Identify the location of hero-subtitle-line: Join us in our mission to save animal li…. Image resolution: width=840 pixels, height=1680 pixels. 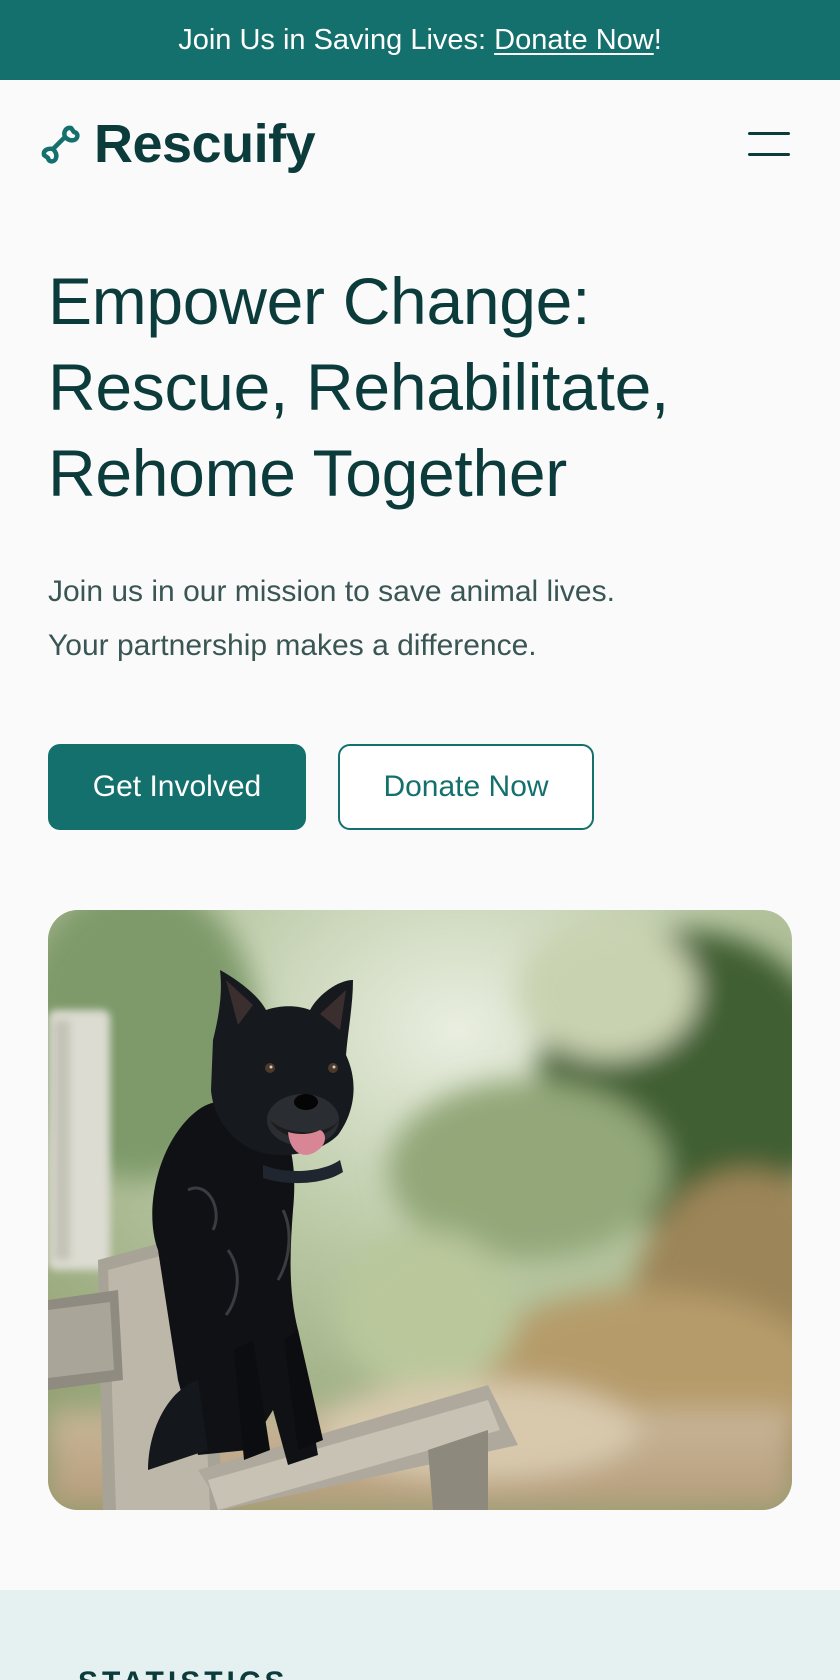
(331, 591).